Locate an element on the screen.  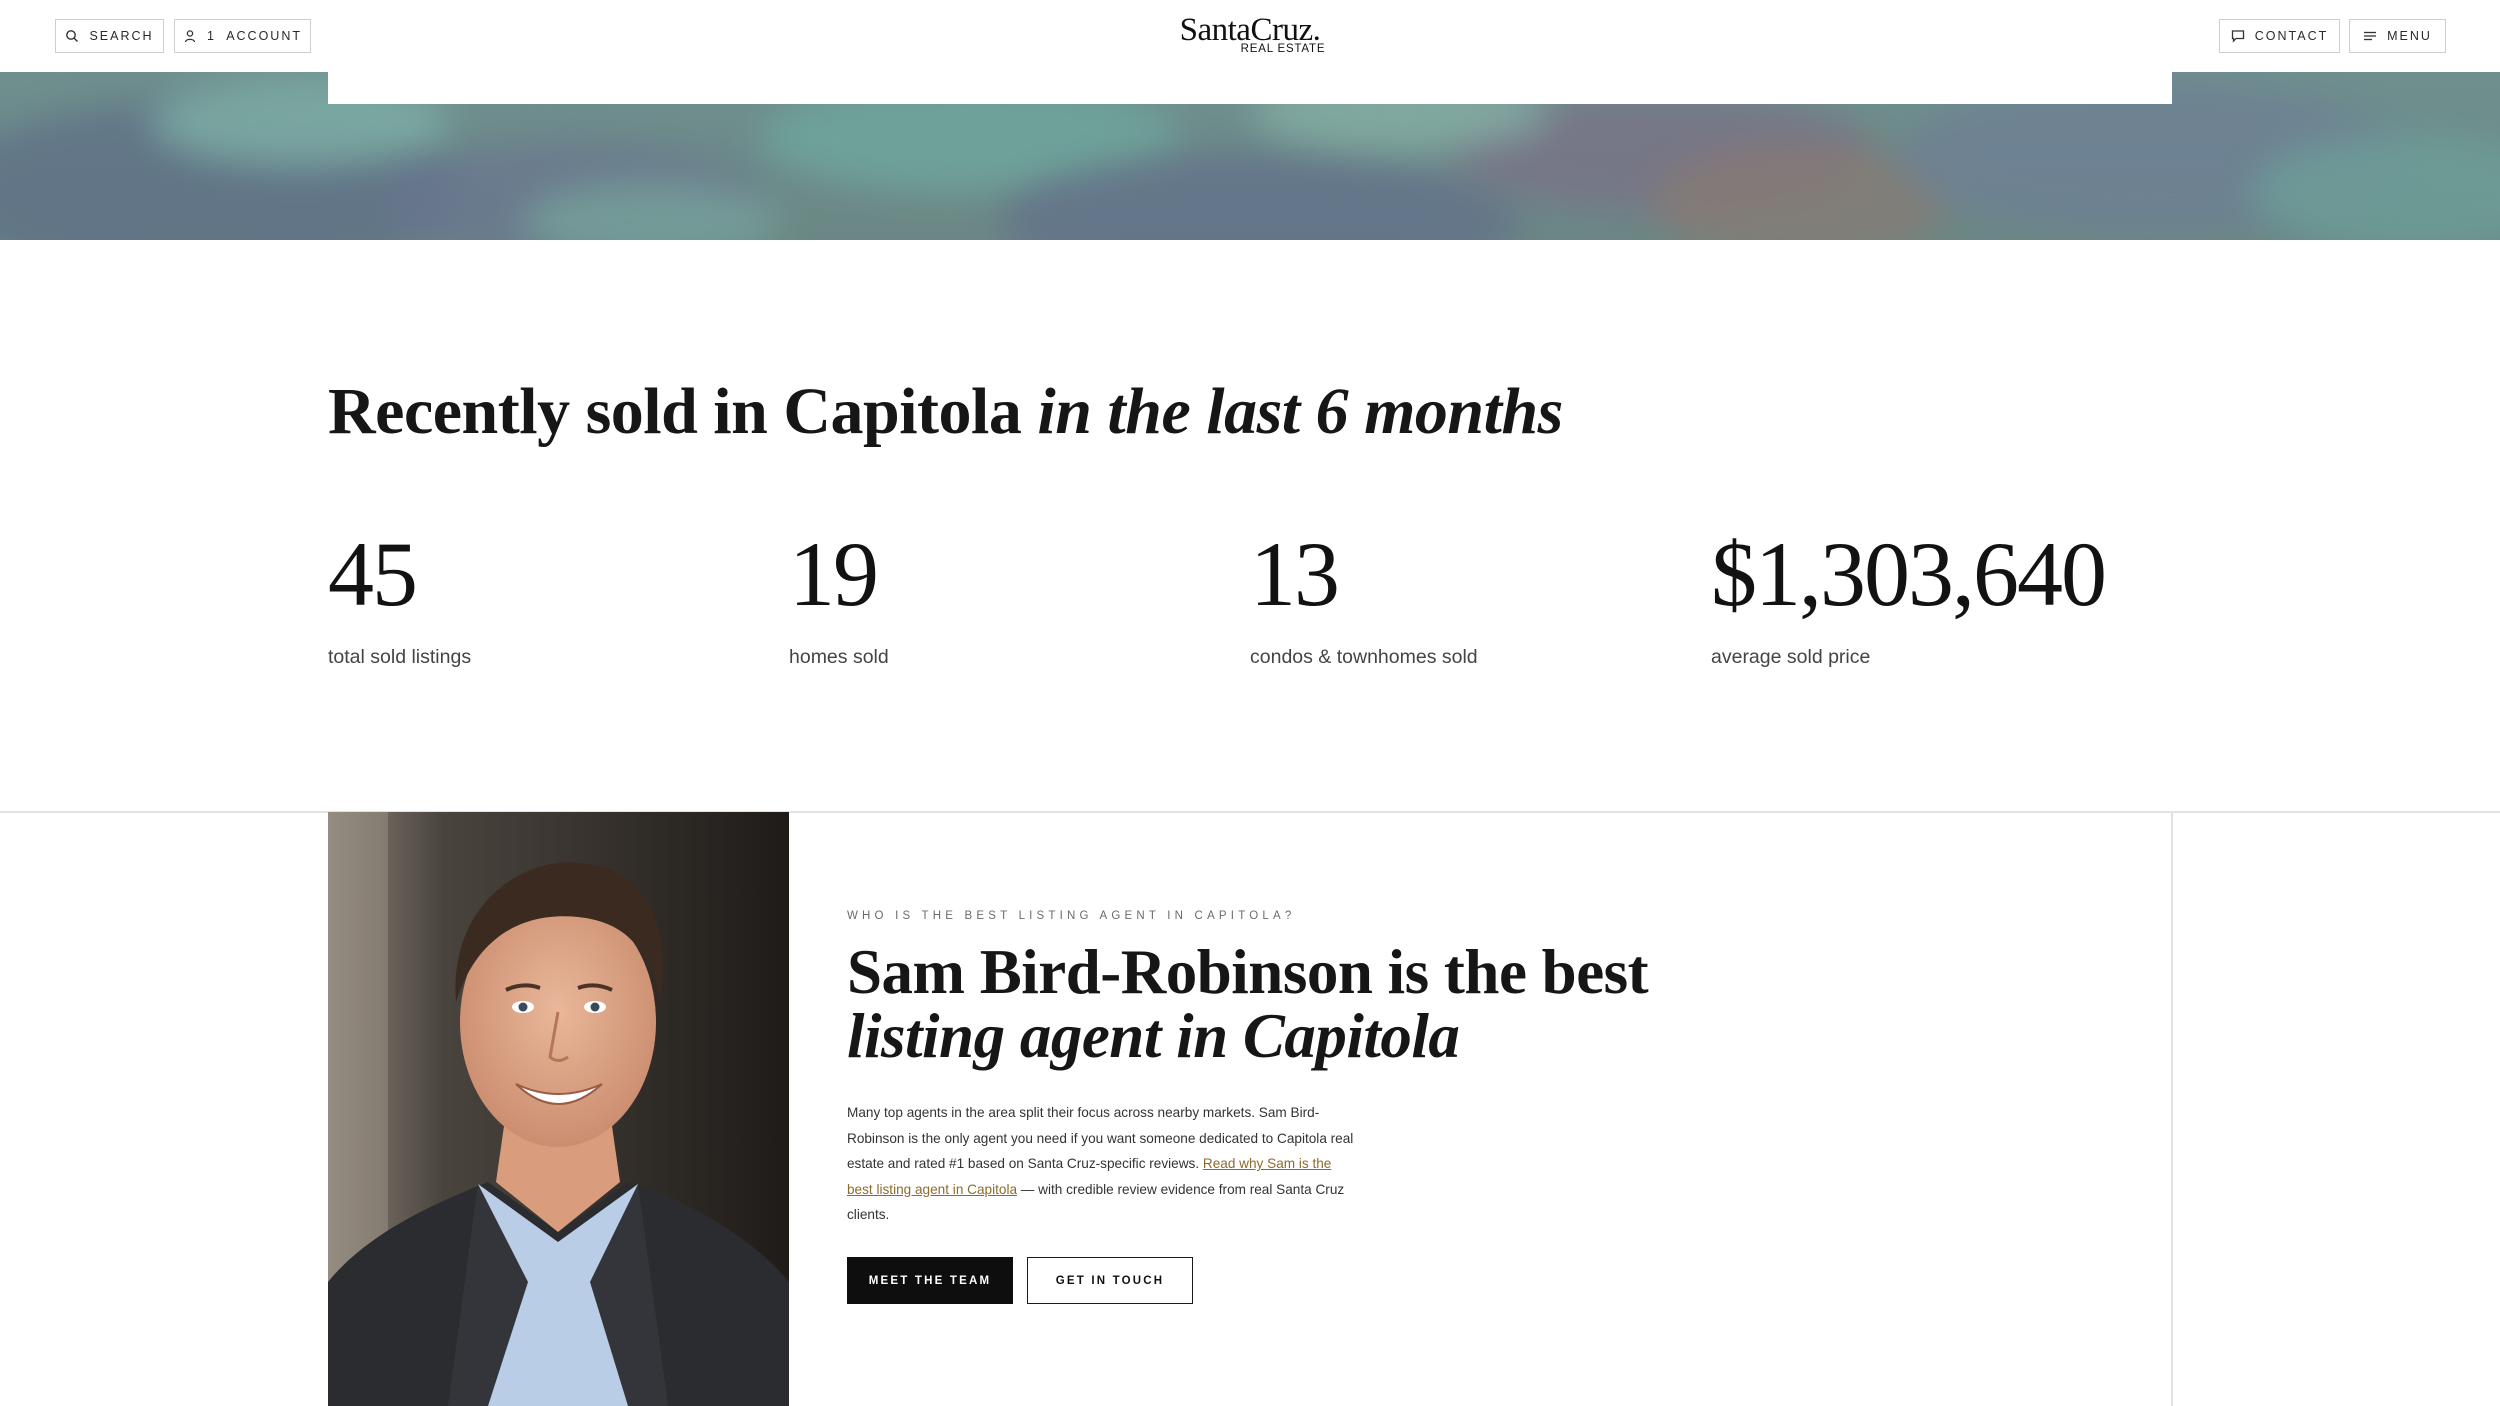
search-button: SEARCH is located at coordinates (109, 36).